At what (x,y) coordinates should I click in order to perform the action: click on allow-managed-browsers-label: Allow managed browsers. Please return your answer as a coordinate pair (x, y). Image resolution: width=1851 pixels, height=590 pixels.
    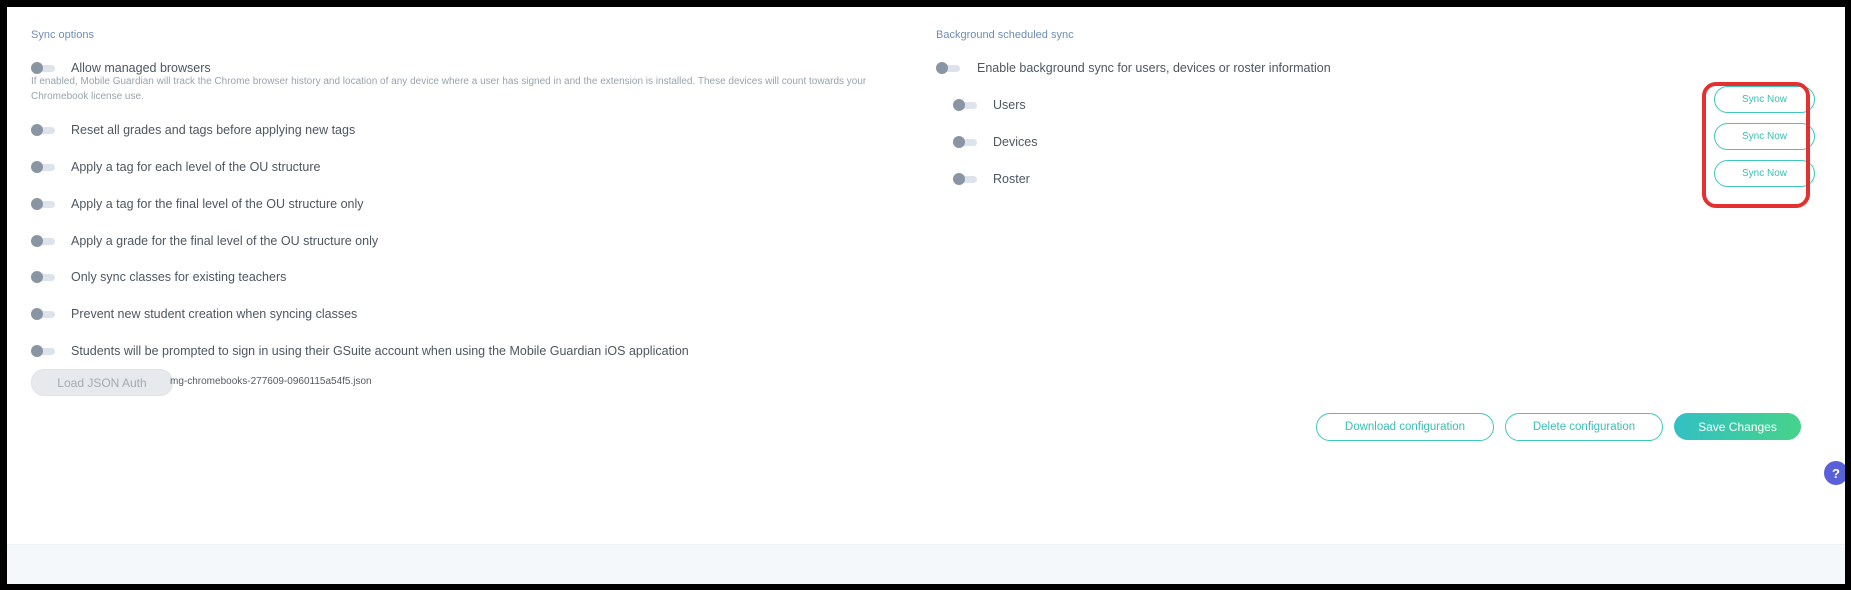
    Looking at the image, I should click on (141, 68).